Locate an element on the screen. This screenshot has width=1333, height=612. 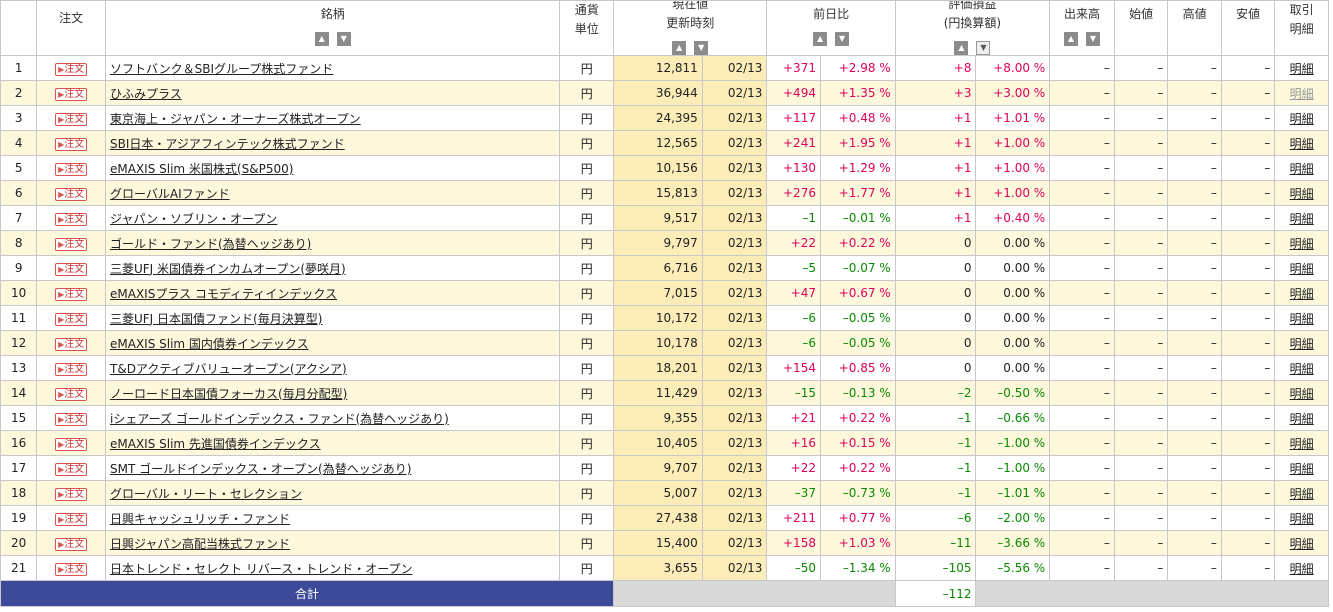
fund-name-cell: 東京海上・ジャパン・オーナーズ株式オープン is located at coordinates (332, 118).